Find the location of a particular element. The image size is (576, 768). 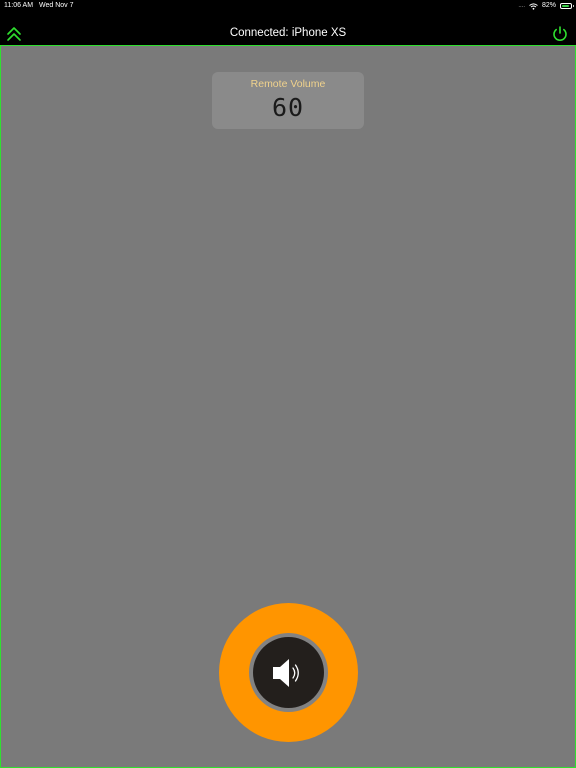

remote-volume-panel: Remote Volume 60 is located at coordinates (288, 100).